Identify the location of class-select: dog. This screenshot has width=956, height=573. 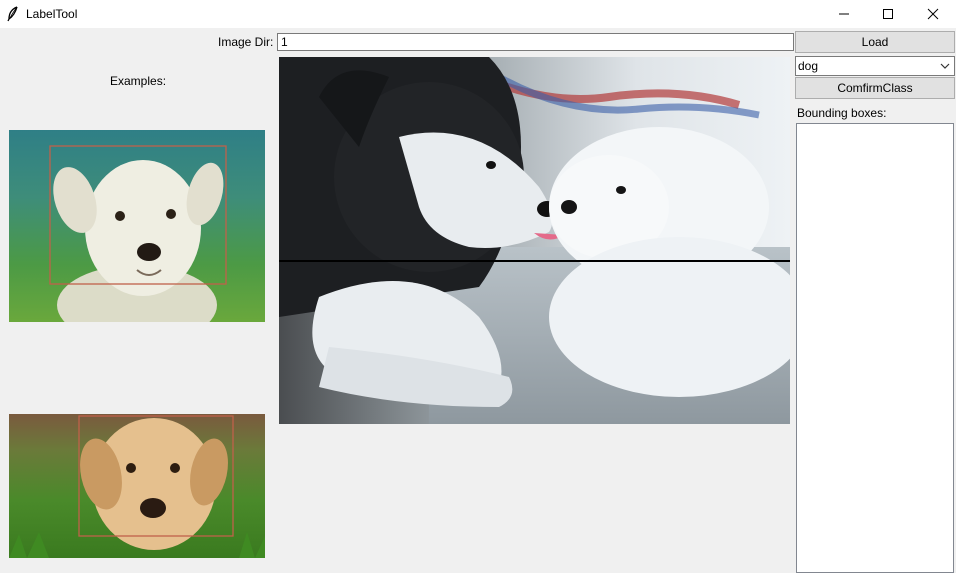
(875, 66).